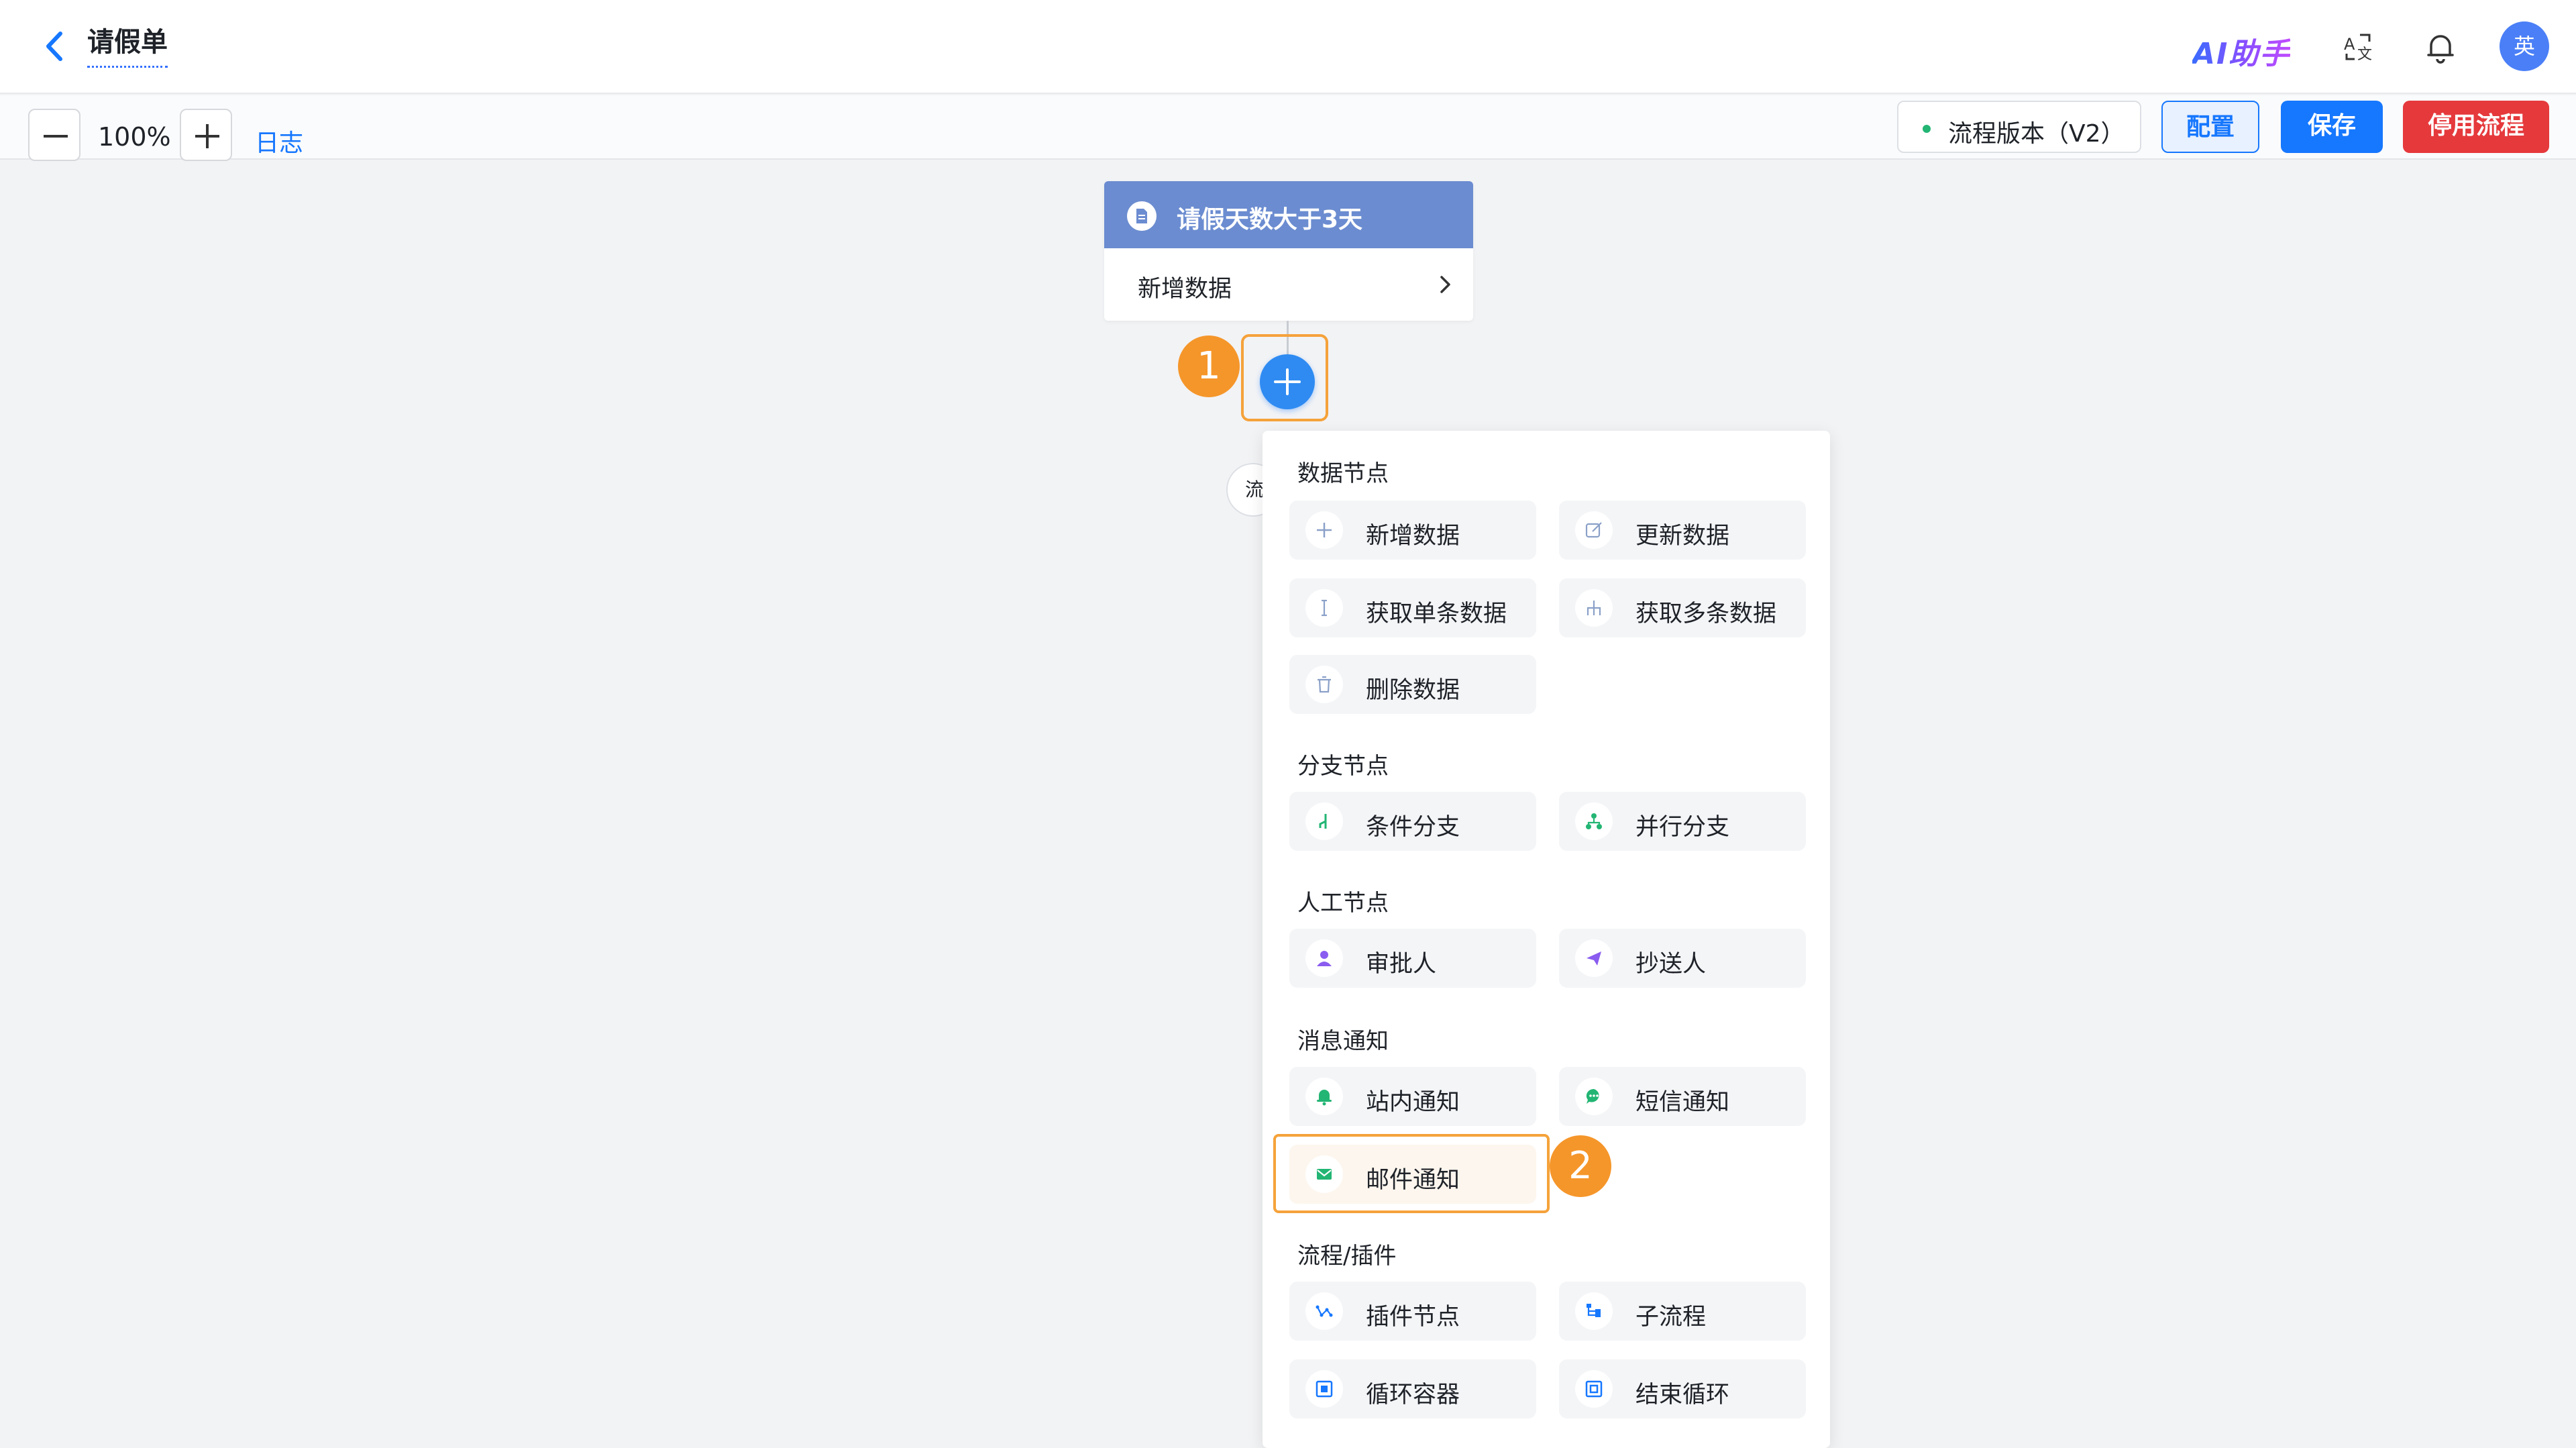  I want to click on zoom-in-button, so click(206, 135).